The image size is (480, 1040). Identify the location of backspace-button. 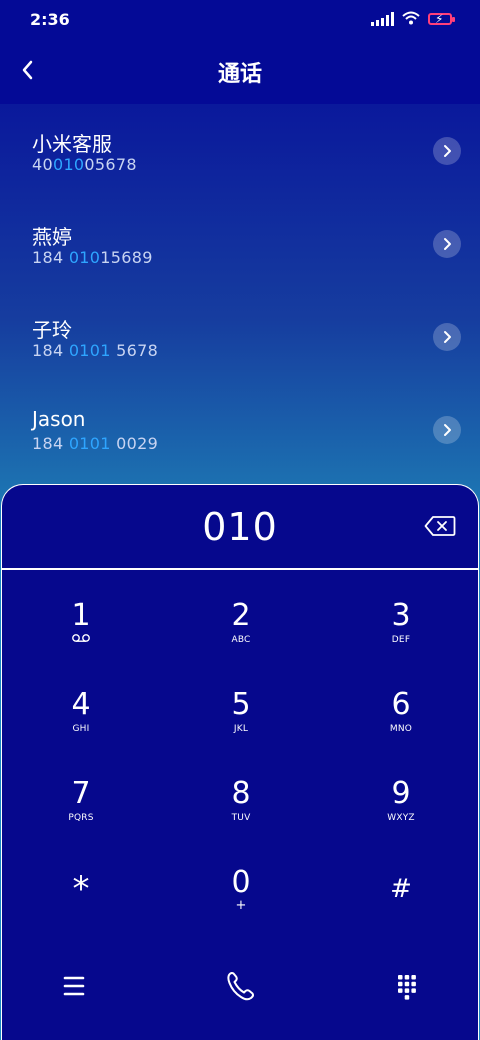
(440, 526).